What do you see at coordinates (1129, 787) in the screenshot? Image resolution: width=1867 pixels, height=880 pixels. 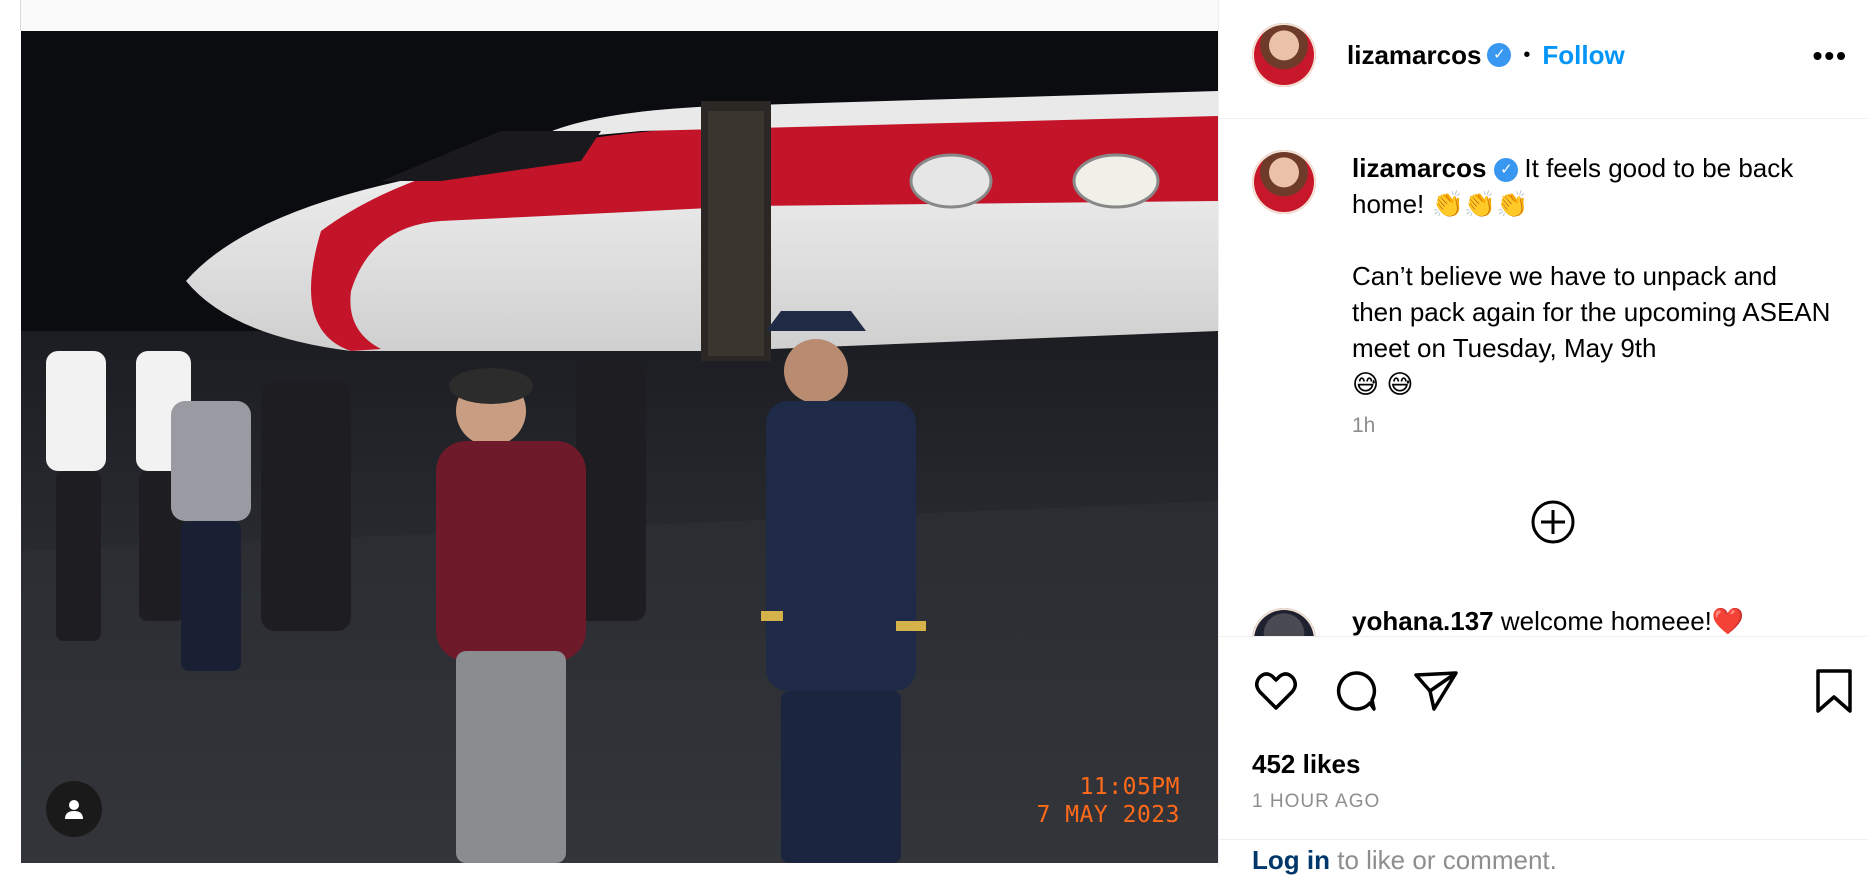 I see `photo-timestamp-time: 11:05PM` at bounding box center [1129, 787].